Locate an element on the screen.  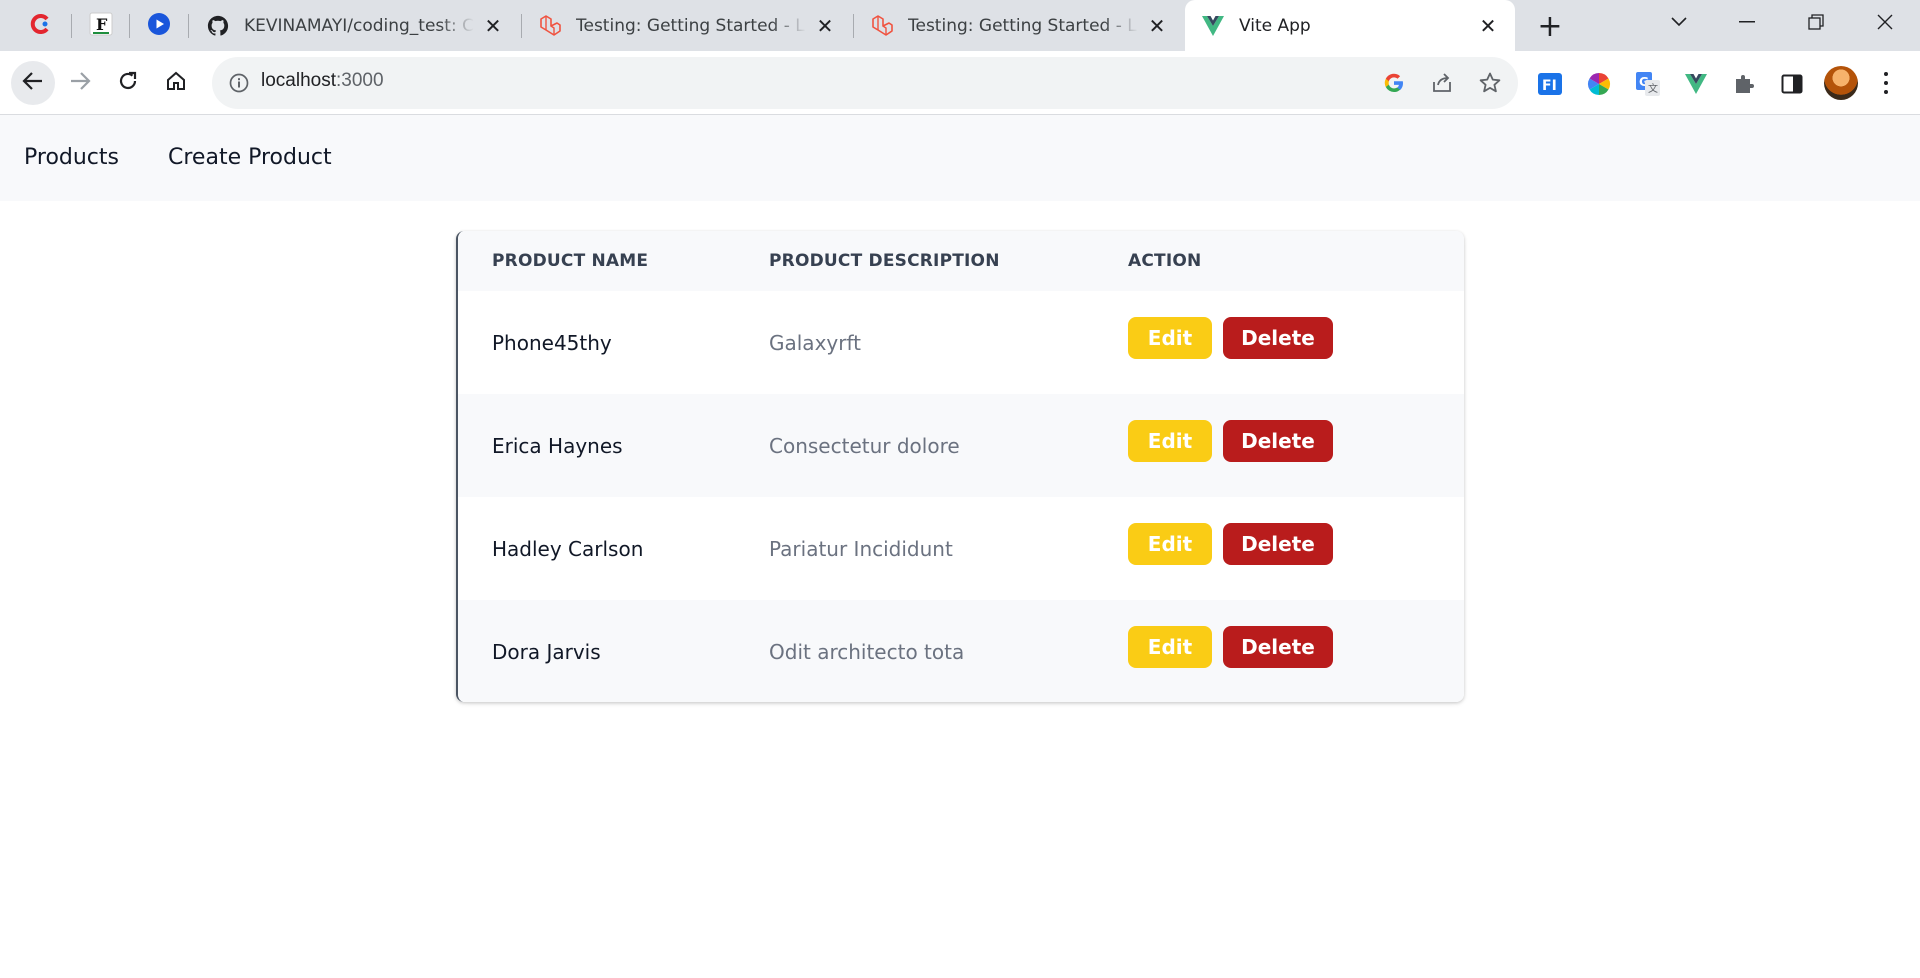
back-button is located at coordinates (33, 83).